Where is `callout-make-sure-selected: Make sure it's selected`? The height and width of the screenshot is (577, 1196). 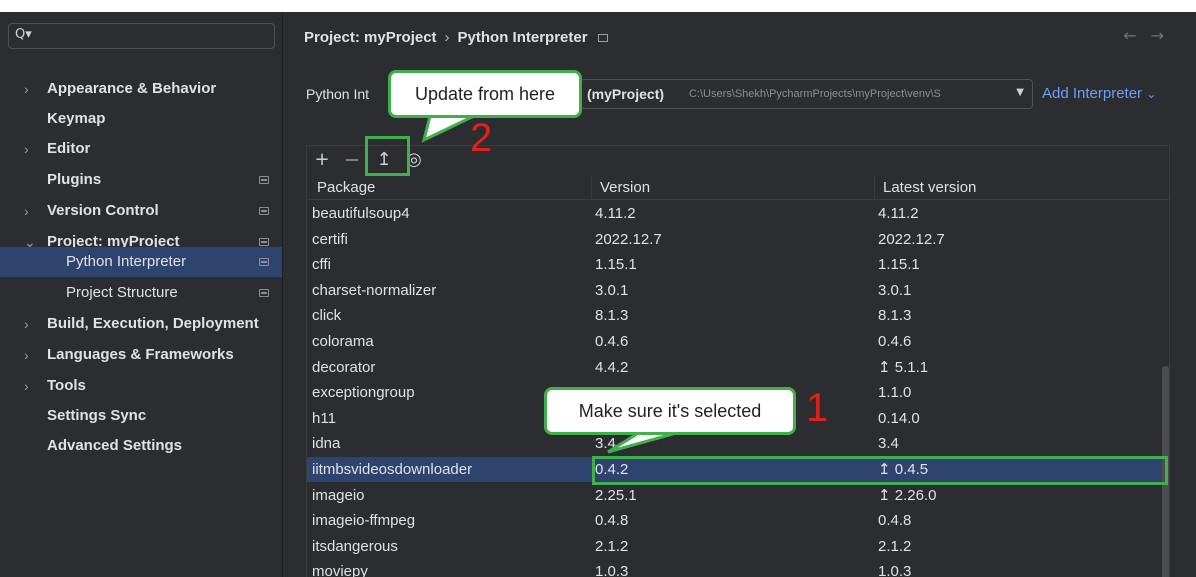
callout-make-sure-selected: Make sure it's selected is located at coordinates (670, 411).